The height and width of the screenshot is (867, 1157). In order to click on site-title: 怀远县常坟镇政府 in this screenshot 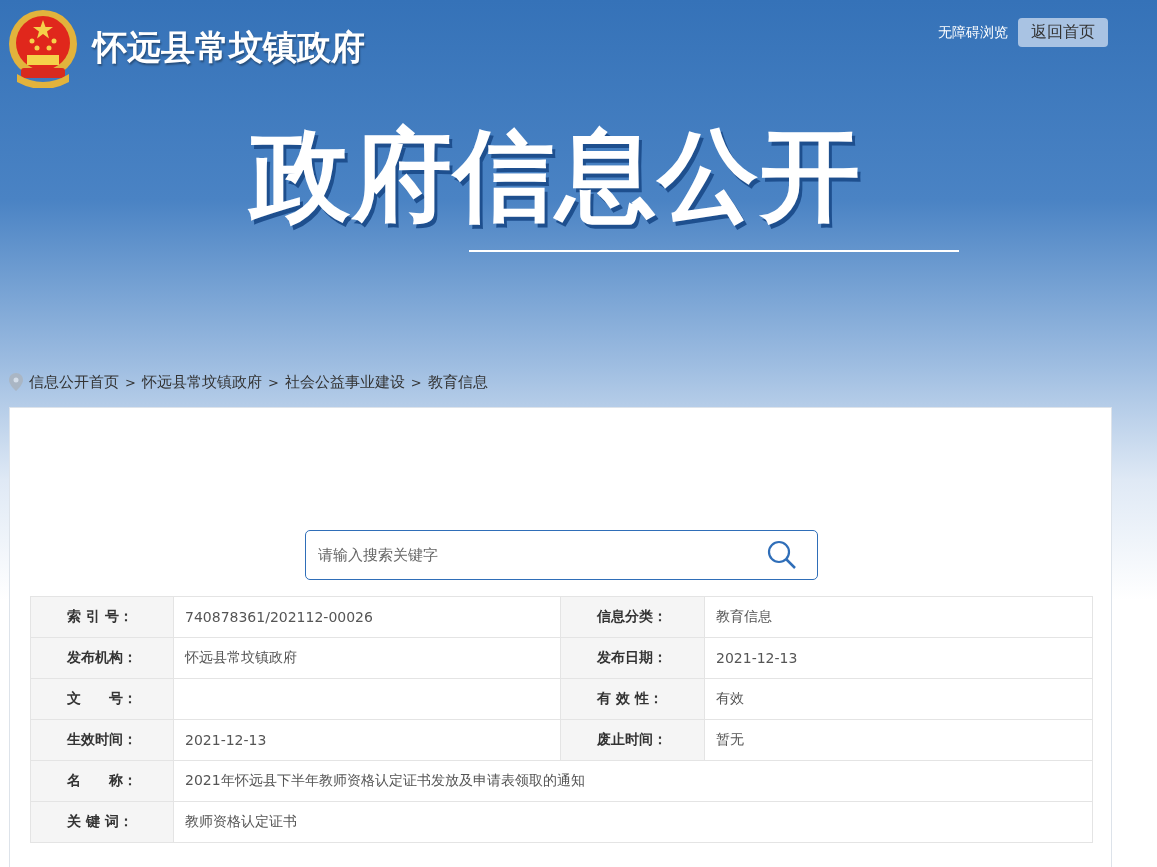, I will do `click(229, 47)`.